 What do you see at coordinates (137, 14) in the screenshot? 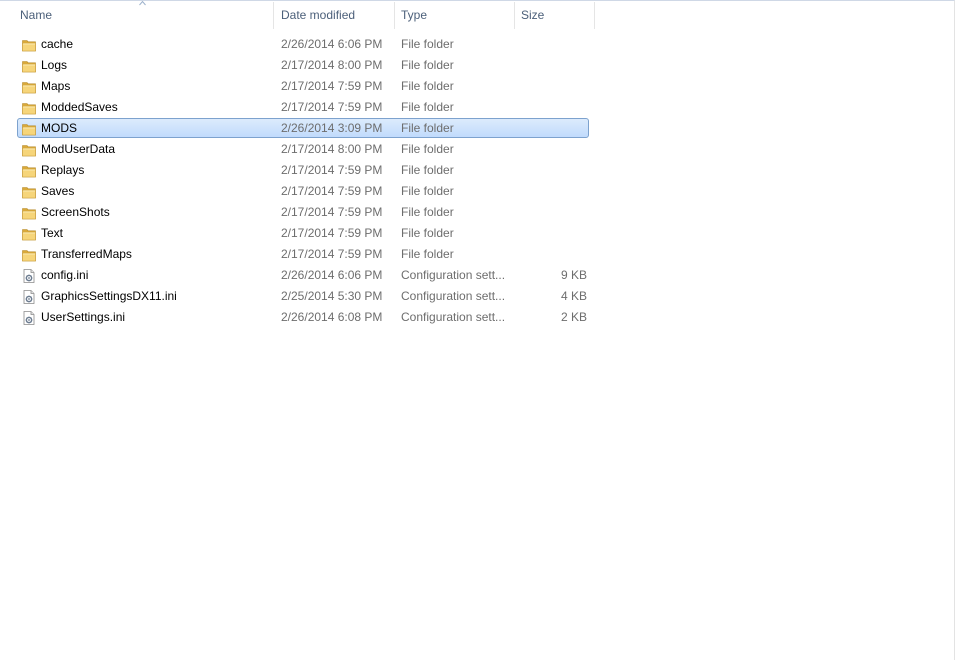
I see `column-header-name: Name` at bounding box center [137, 14].